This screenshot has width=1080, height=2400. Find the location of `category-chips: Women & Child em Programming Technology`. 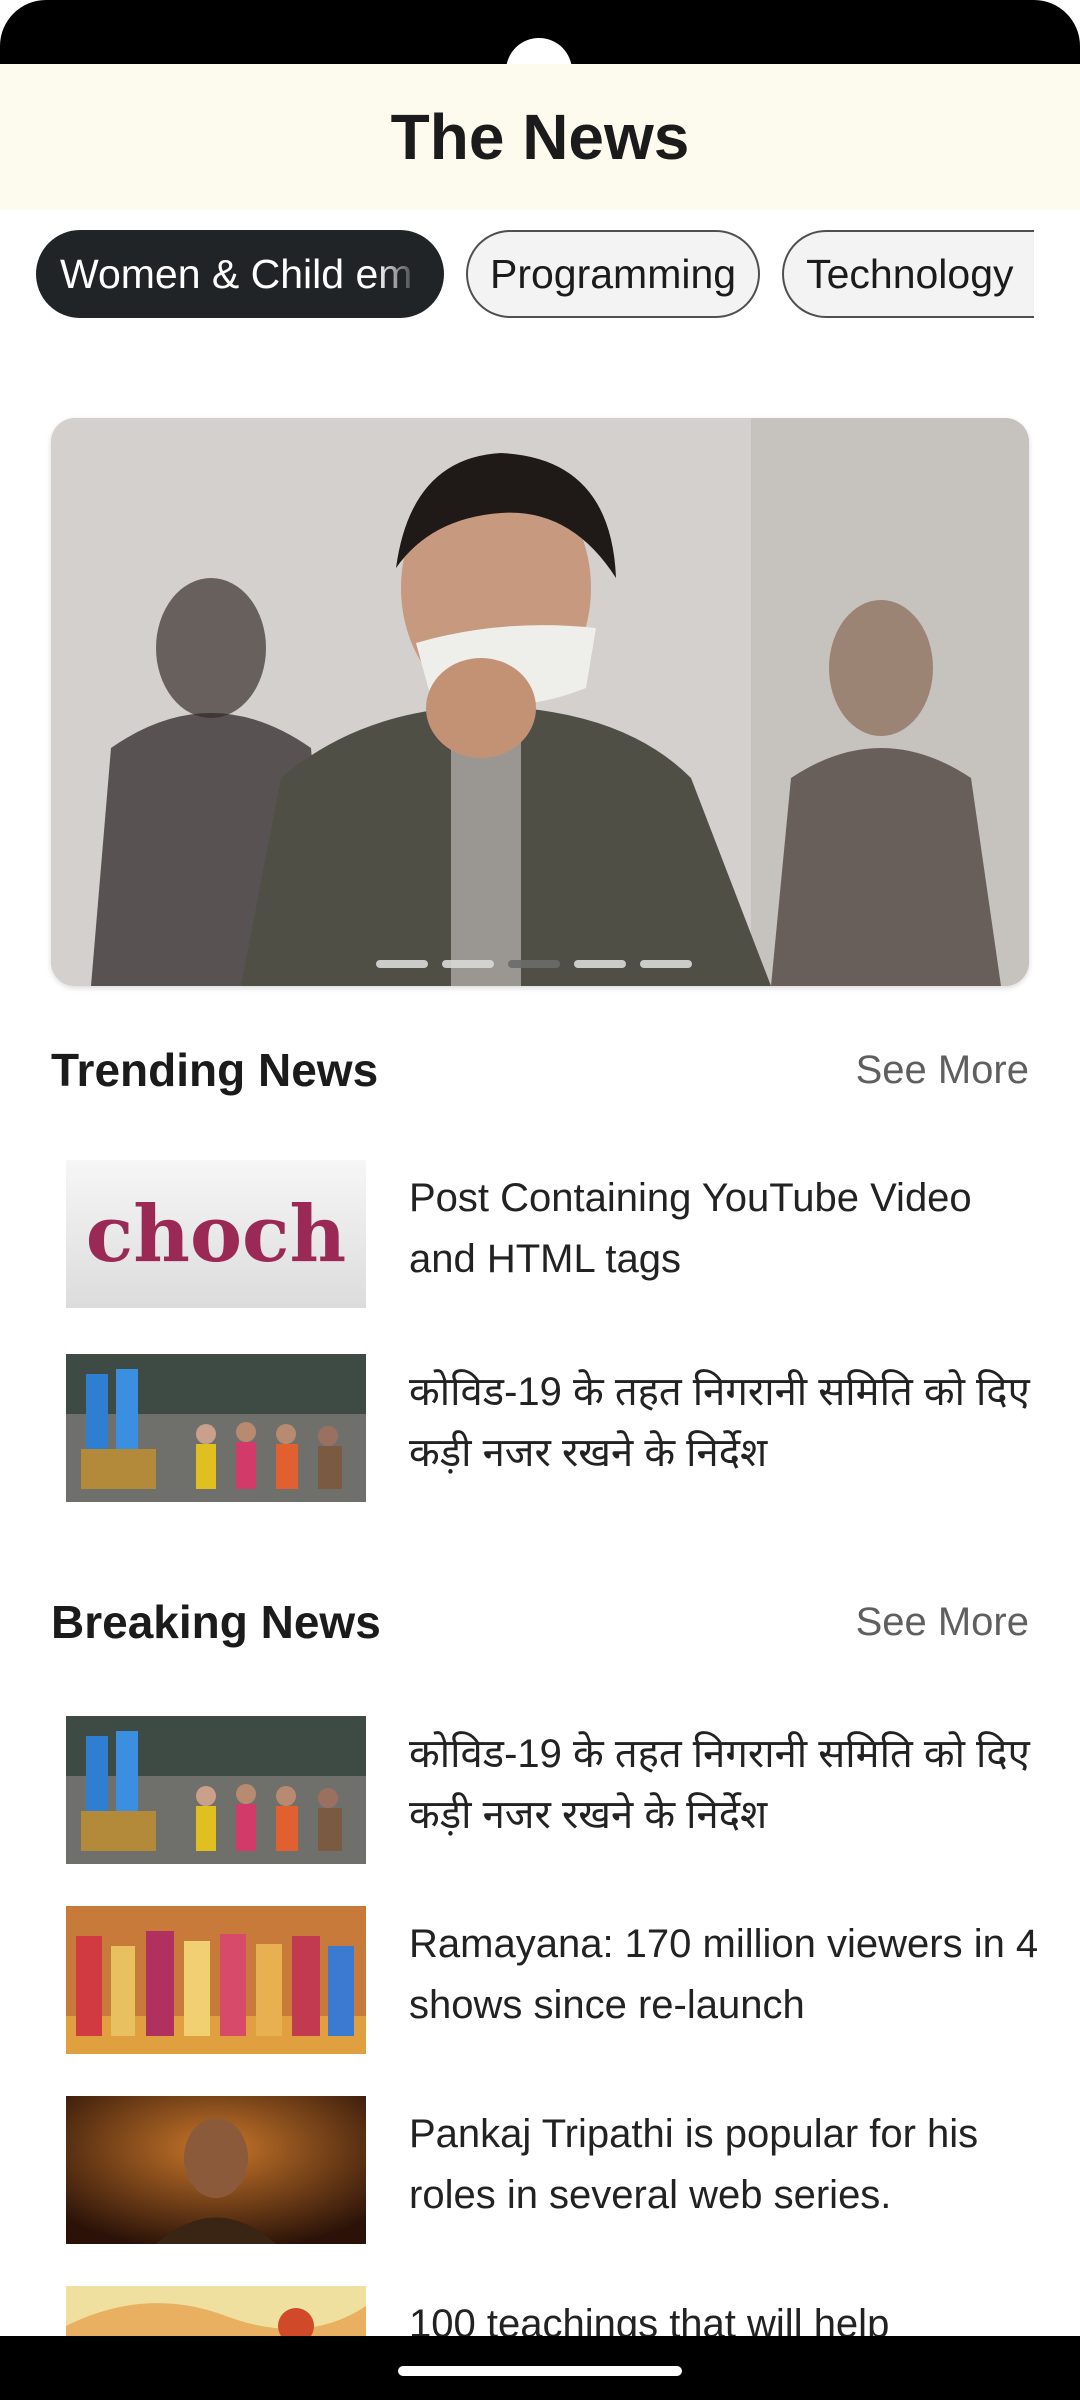

category-chips: Women & Child em Programming Technology is located at coordinates (540, 276).